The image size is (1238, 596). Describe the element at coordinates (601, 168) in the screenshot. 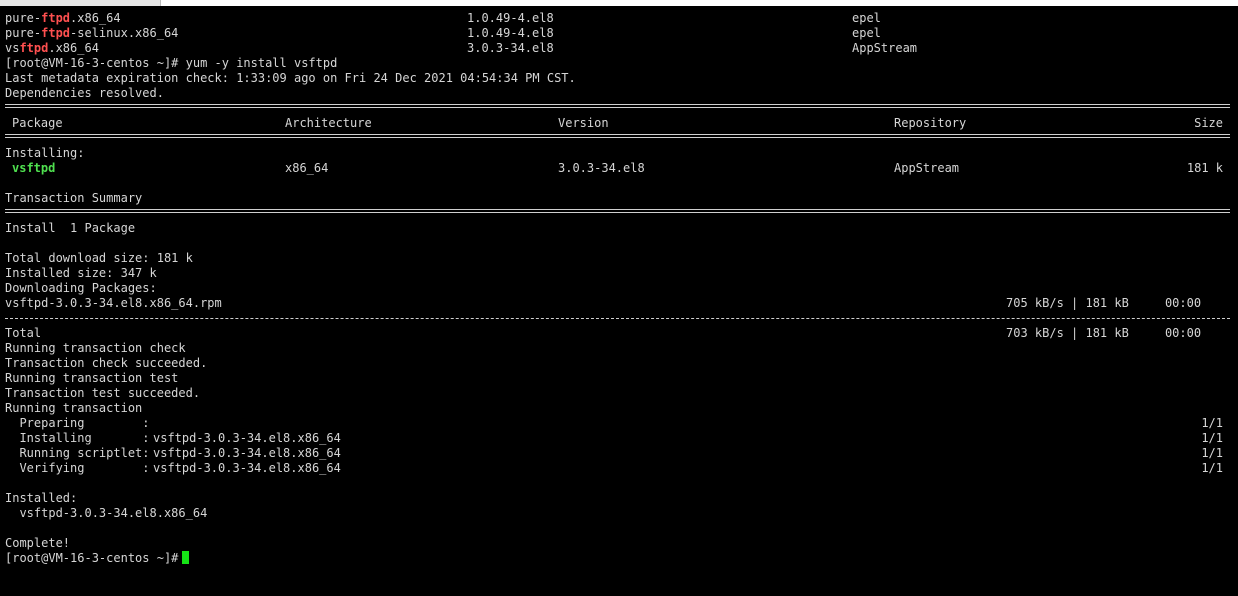

I see `package-version: 3.0.3-34.el8` at that location.